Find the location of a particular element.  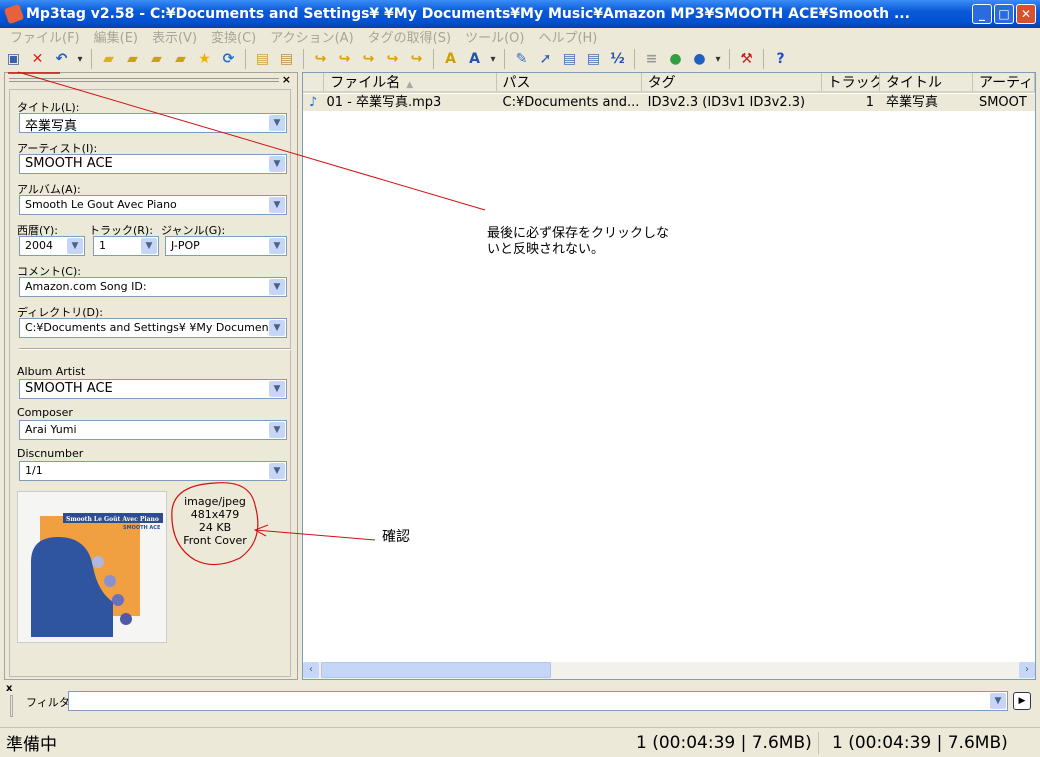

change-directory-icon: ▰ is located at coordinates (108, 59).